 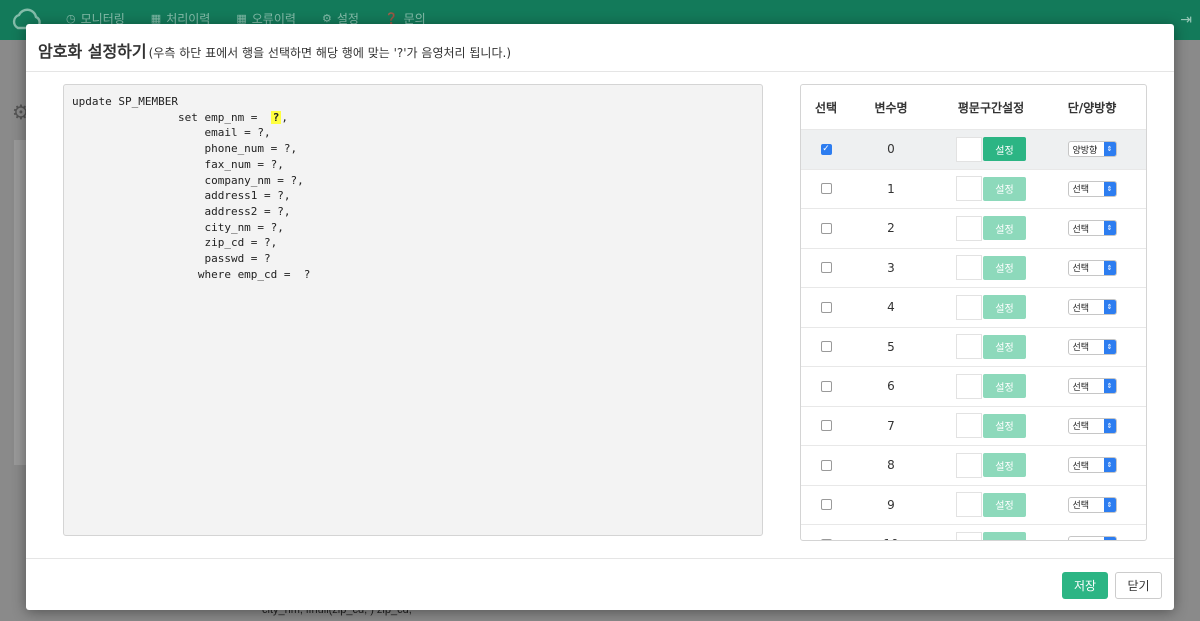 What do you see at coordinates (891, 504) in the screenshot?
I see `variable-number: 9` at bounding box center [891, 504].